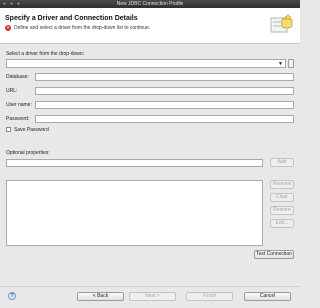 The image size is (320, 308). Describe the element at coordinates (146, 63) in the screenshot. I see `driver-select: ▼` at that location.